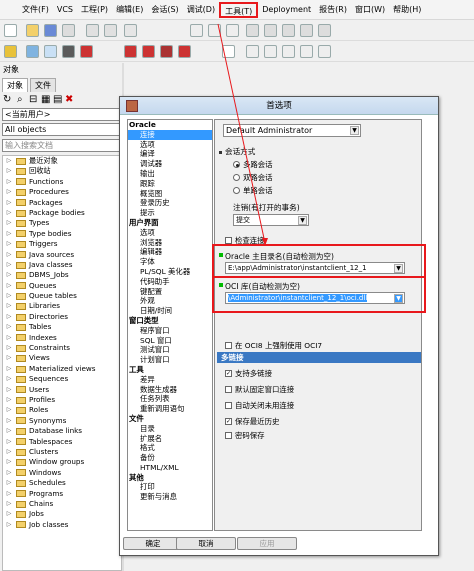 The height and width of the screenshot is (571, 474). What do you see at coordinates (62, 348) in the screenshot?
I see `tree-item: ▷ Constraints` at bounding box center [62, 348].